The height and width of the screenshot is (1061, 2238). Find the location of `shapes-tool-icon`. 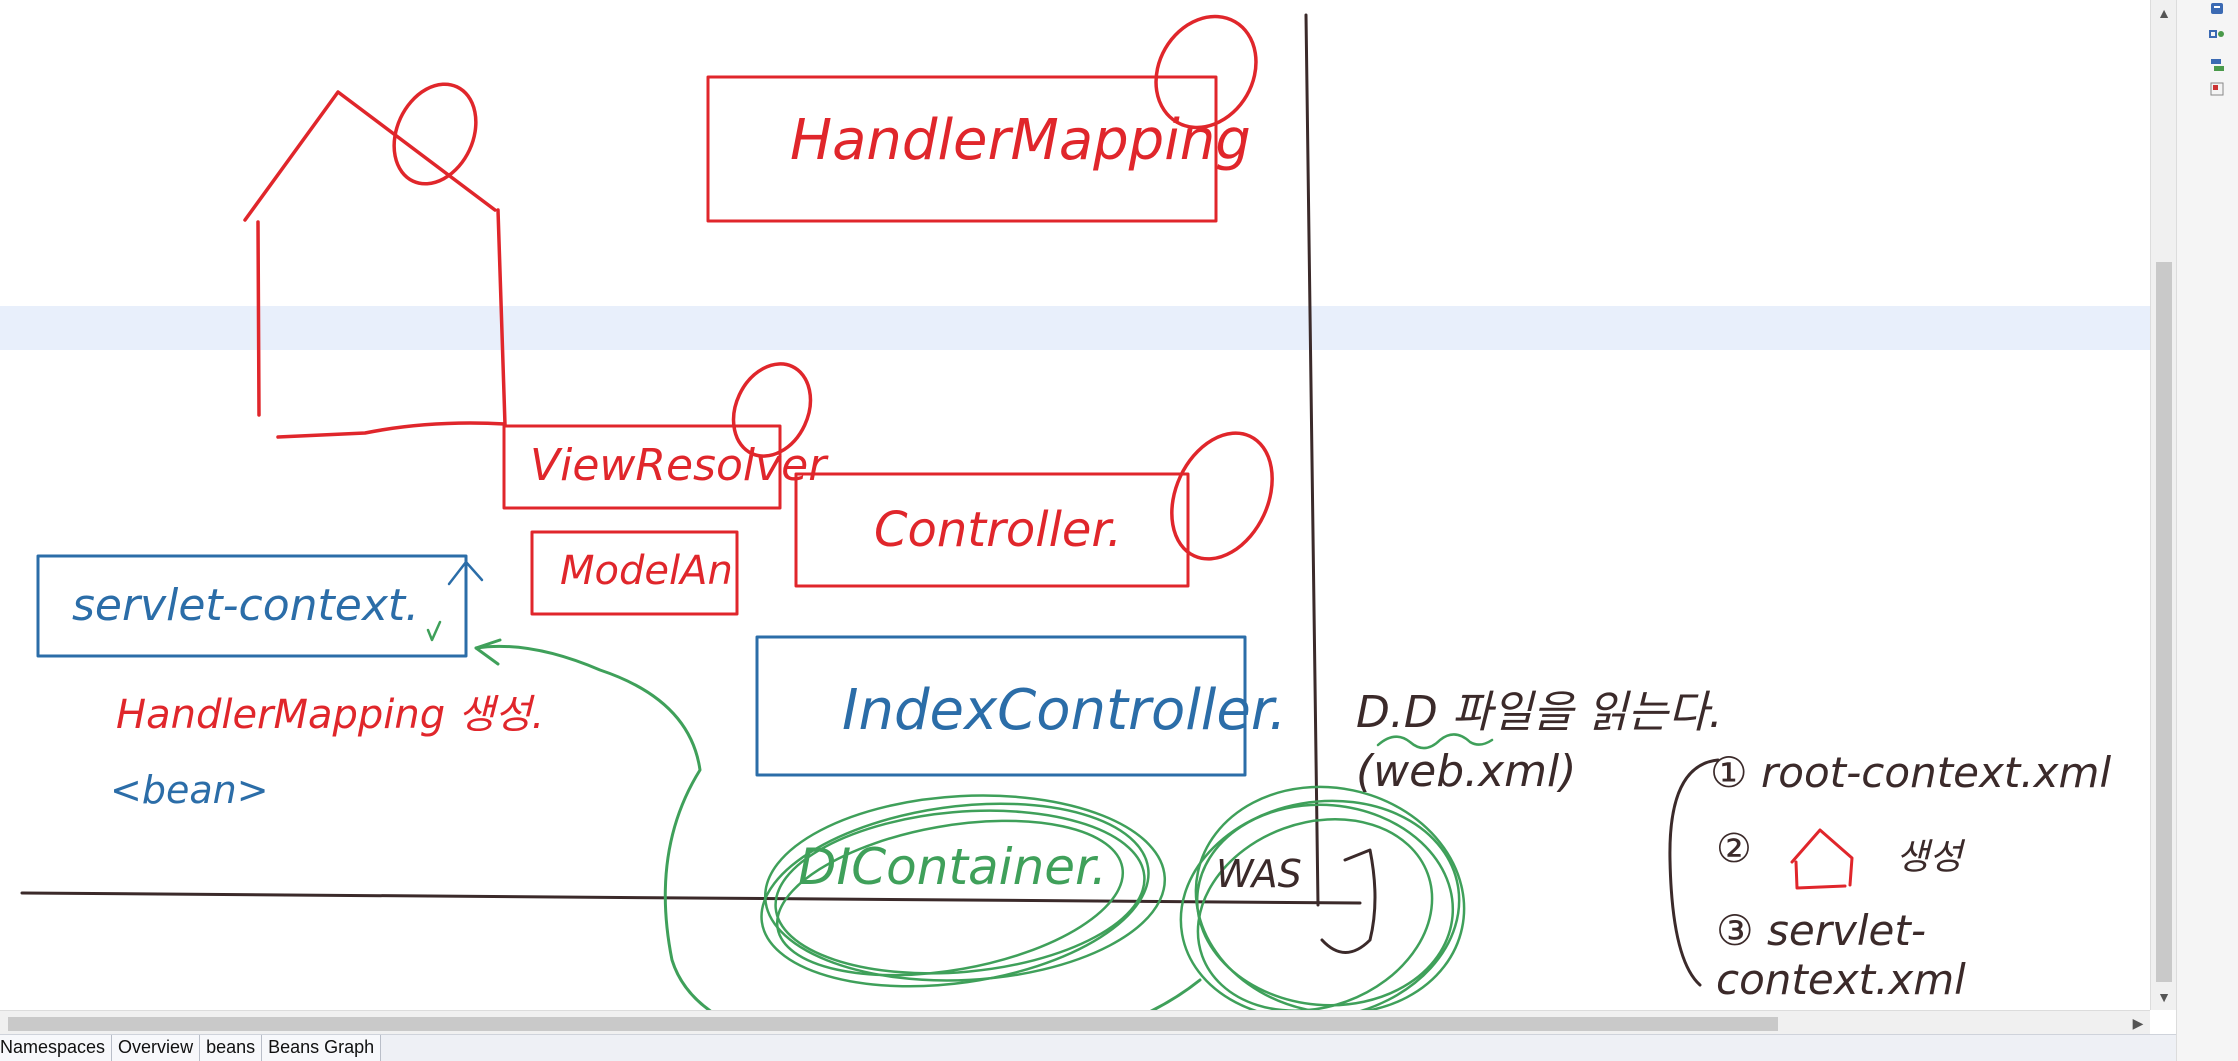

shapes-tool-icon is located at coordinates (2217, 35).